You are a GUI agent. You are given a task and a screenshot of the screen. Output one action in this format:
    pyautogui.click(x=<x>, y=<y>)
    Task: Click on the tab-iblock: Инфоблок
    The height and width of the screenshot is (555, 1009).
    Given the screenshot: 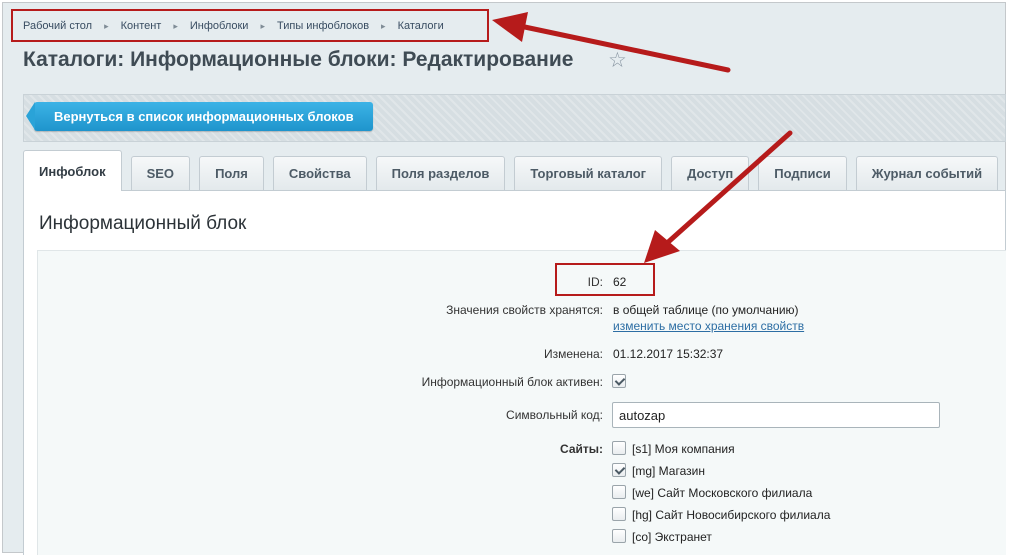 What is the action you would take?
    pyautogui.click(x=72, y=170)
    